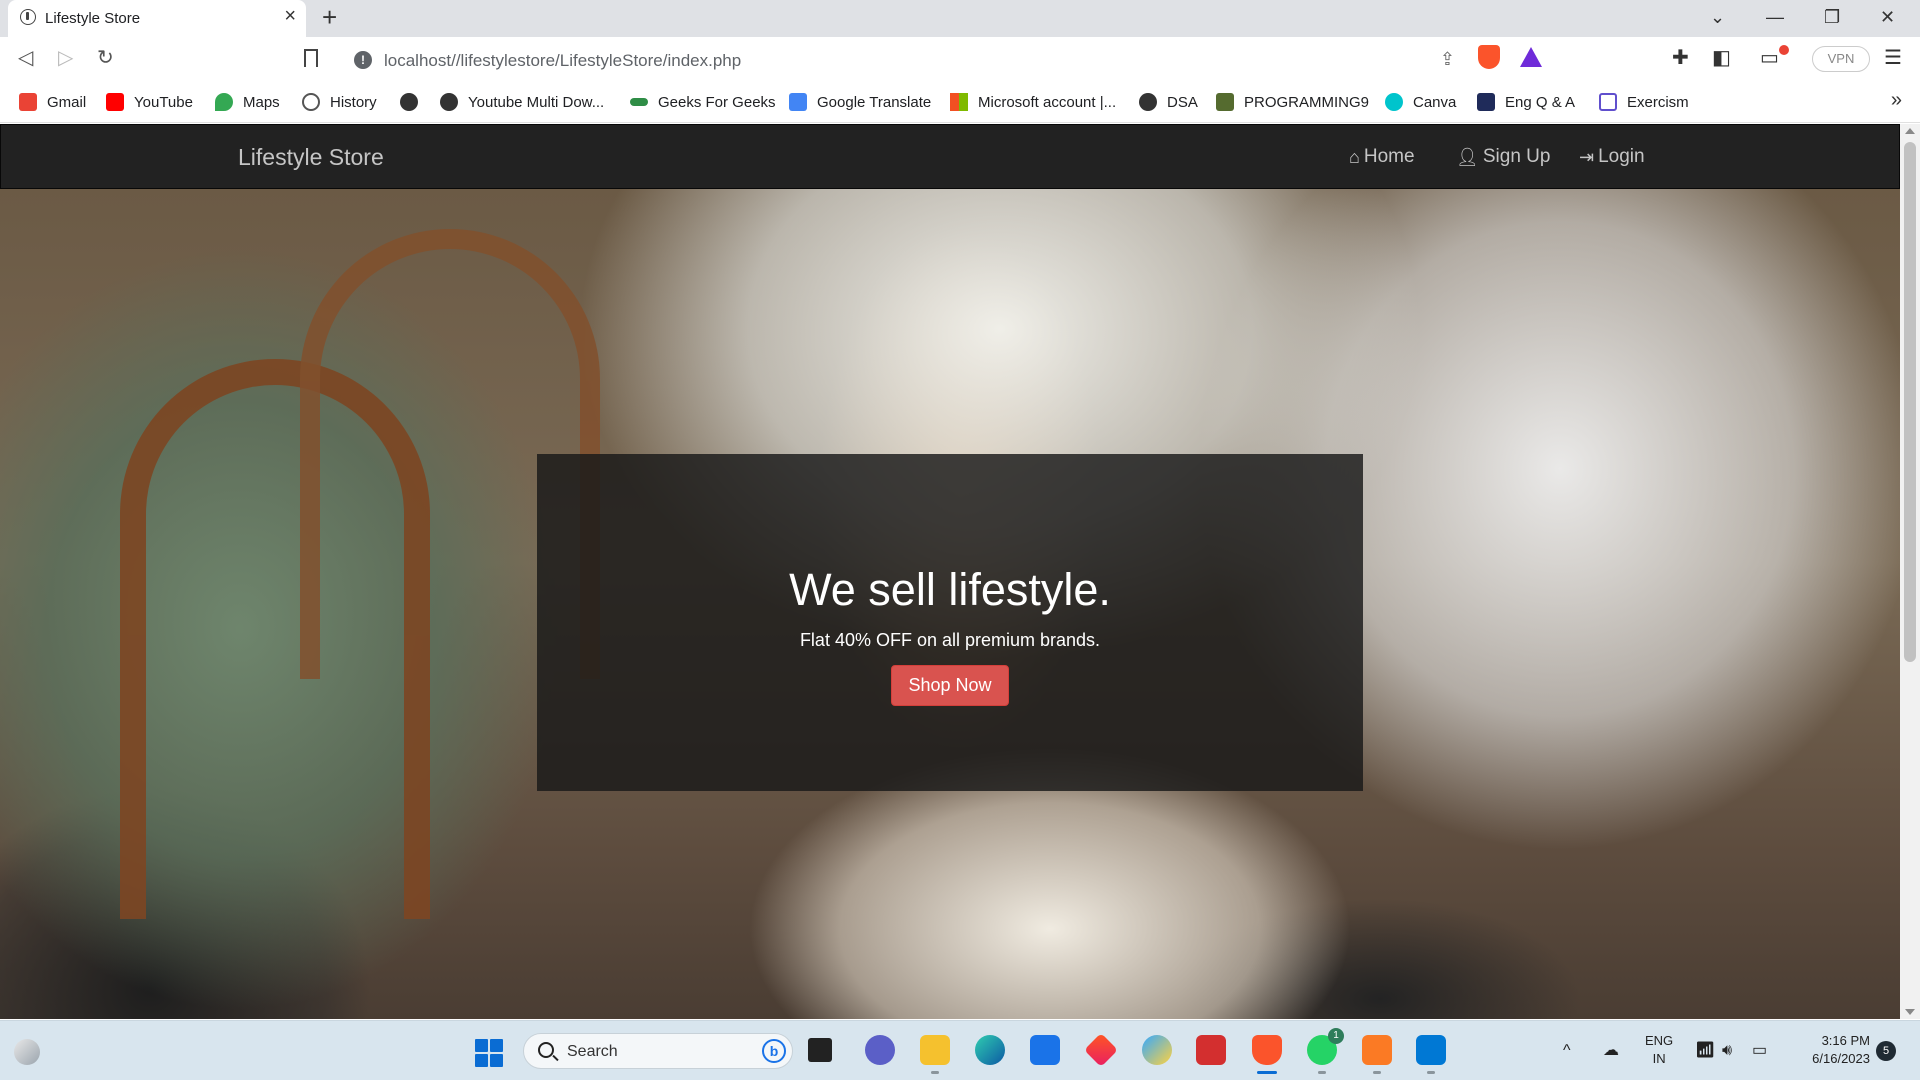 Image resolution: width=1920 pixels, height=1080 pixels. Describe the element at coordinates (1531, 57) in the screenshot. I see `brave-rewards-icon` at that location.